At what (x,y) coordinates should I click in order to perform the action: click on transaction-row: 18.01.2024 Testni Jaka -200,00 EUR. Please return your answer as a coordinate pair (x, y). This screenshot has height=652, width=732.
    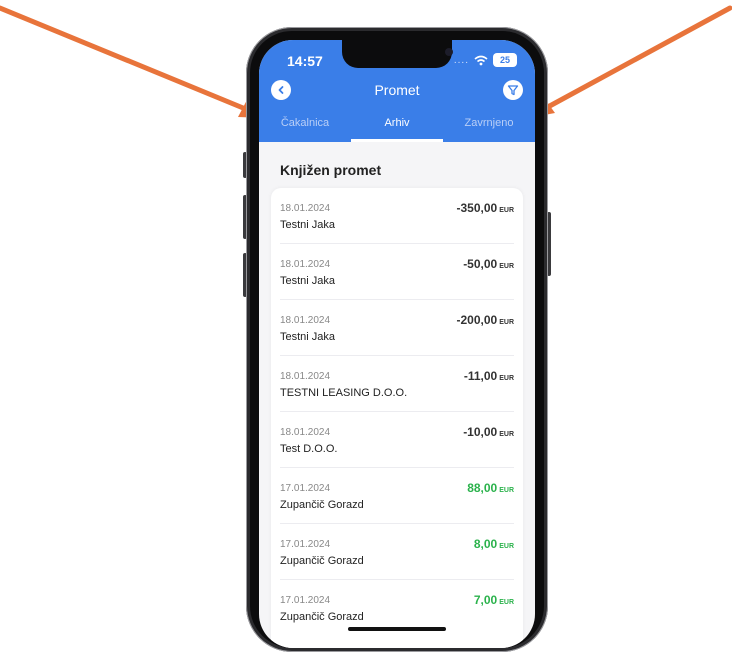
    Looking at the image, I should click on (397, 328).